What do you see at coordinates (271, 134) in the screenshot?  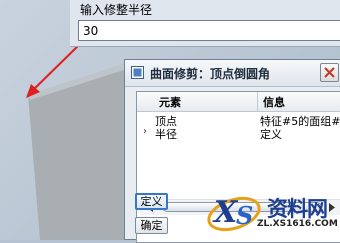 I see `row-info-label: 定义` at bounding box center [271, 134].